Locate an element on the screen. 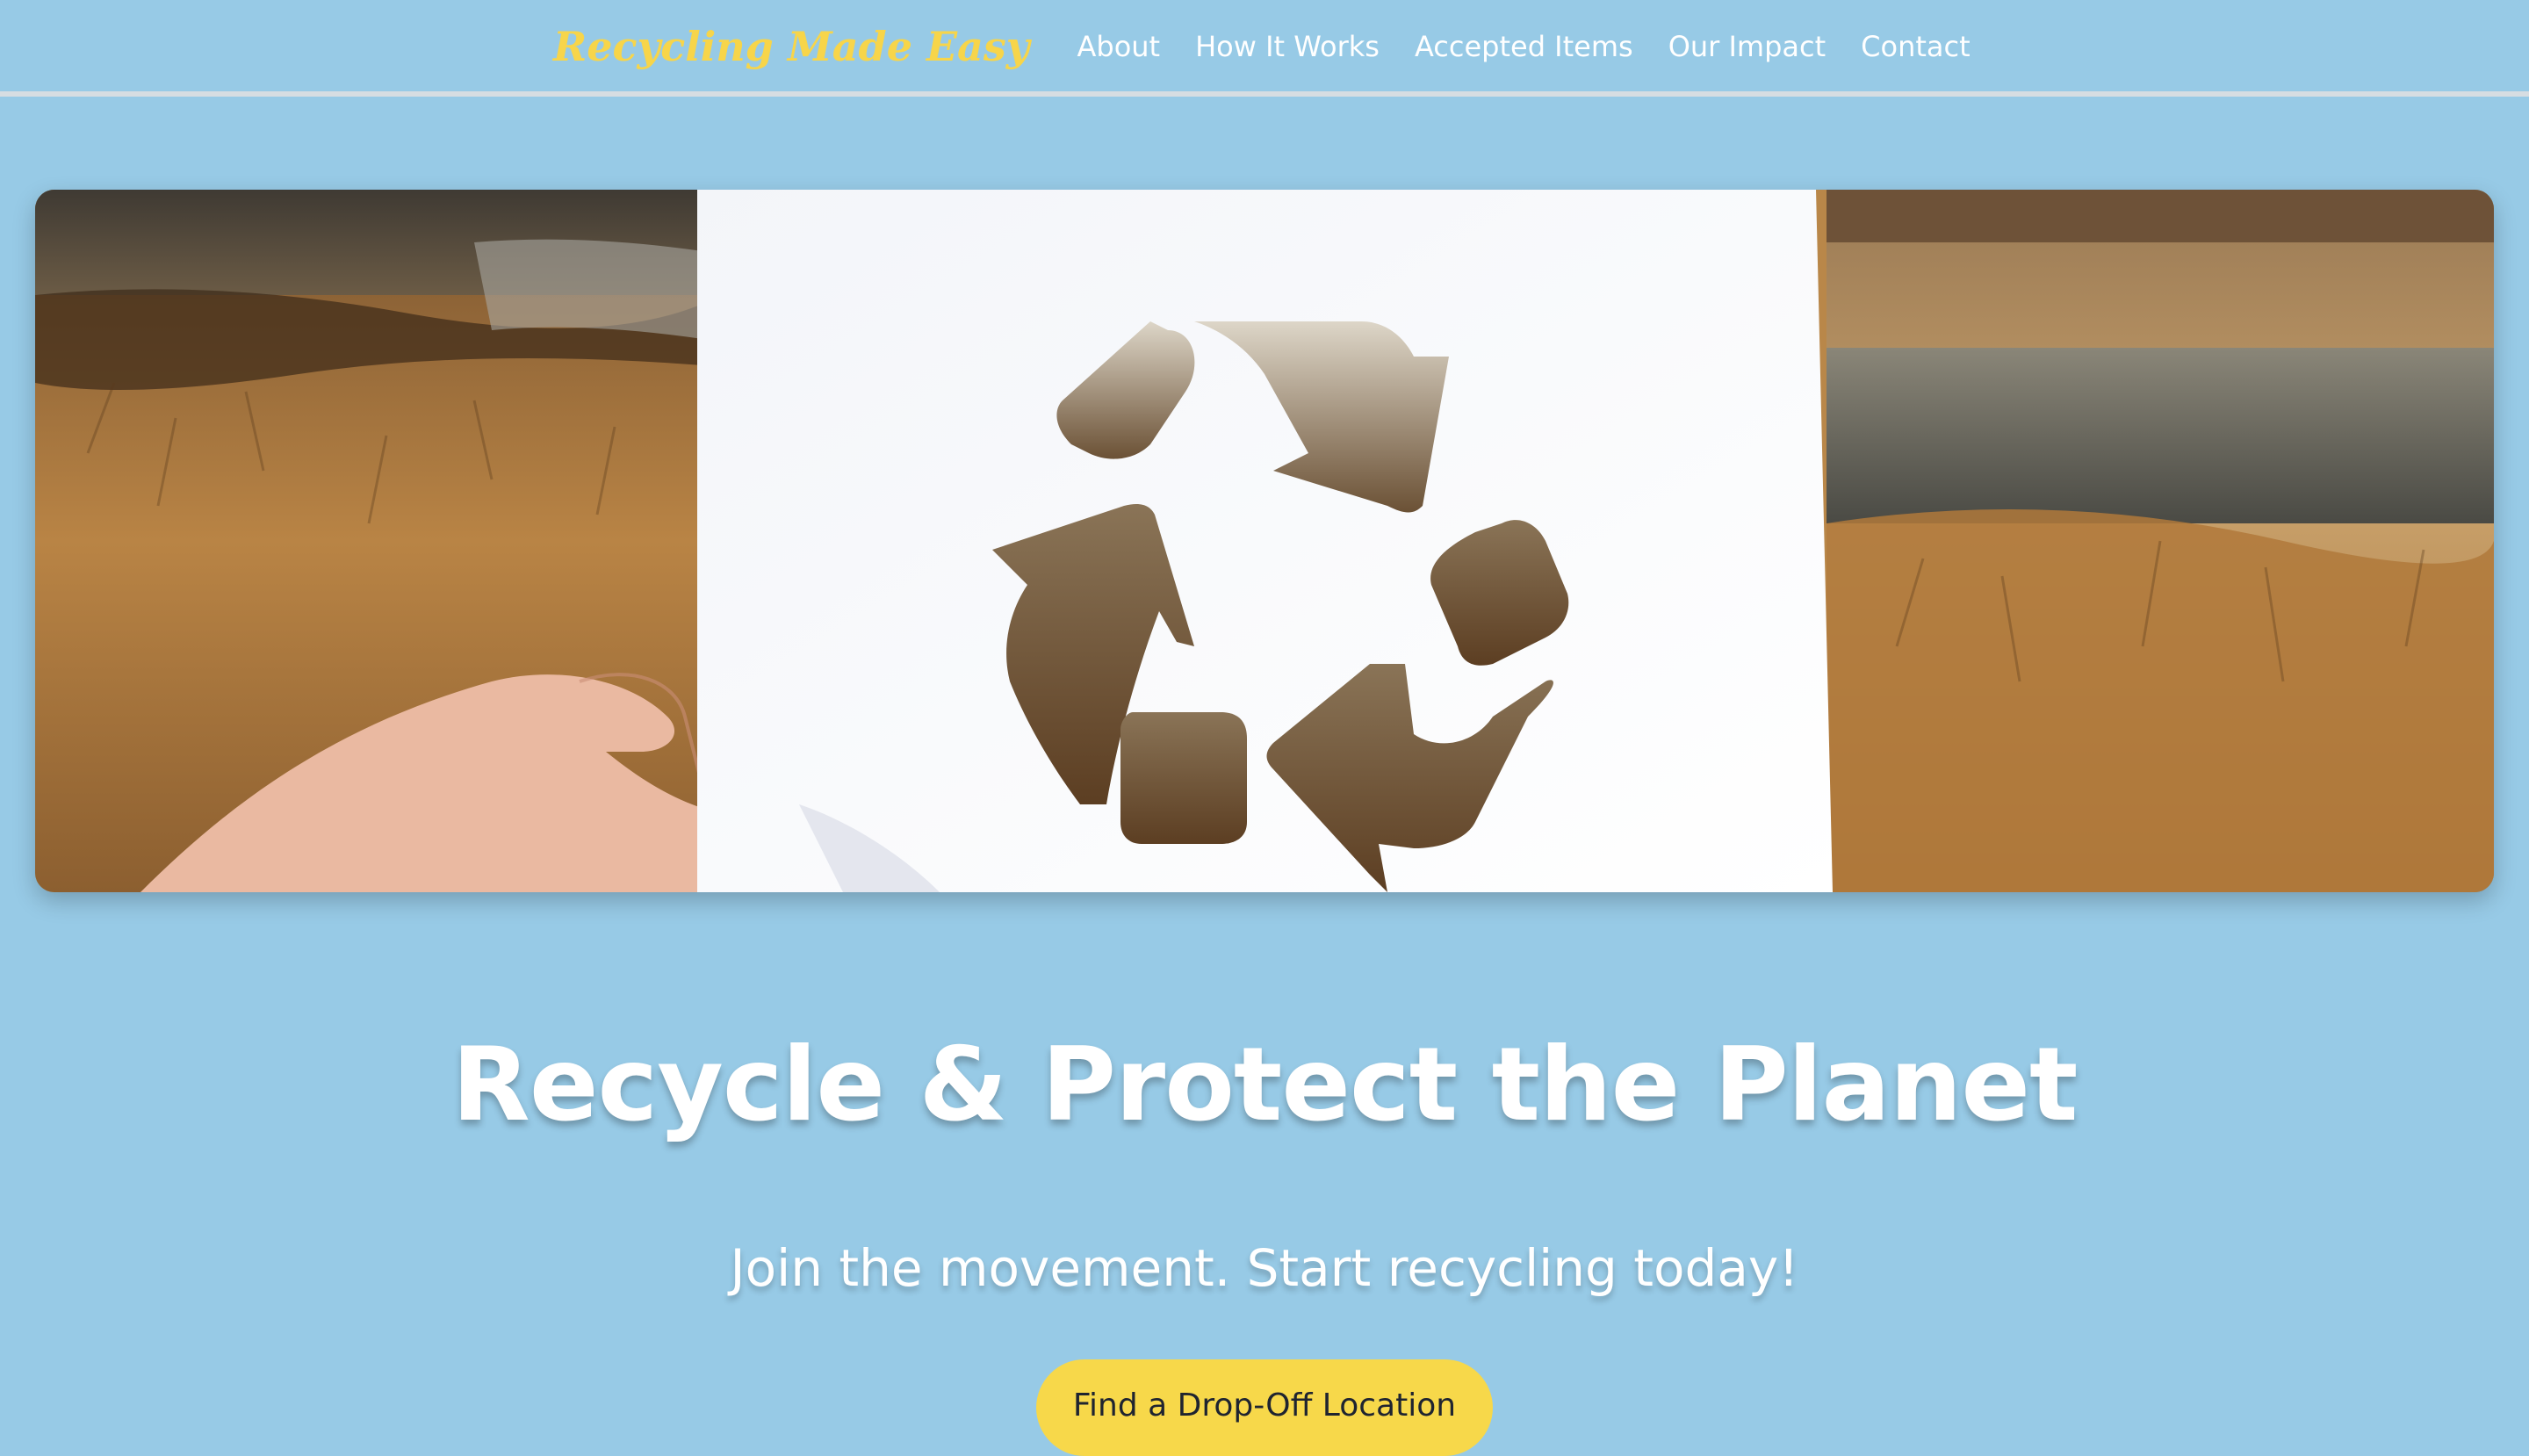 The width and height of the screenshot is (2529, 1456). nav-link-how-it-works: How It Works is located at coordinates (1288, 46).